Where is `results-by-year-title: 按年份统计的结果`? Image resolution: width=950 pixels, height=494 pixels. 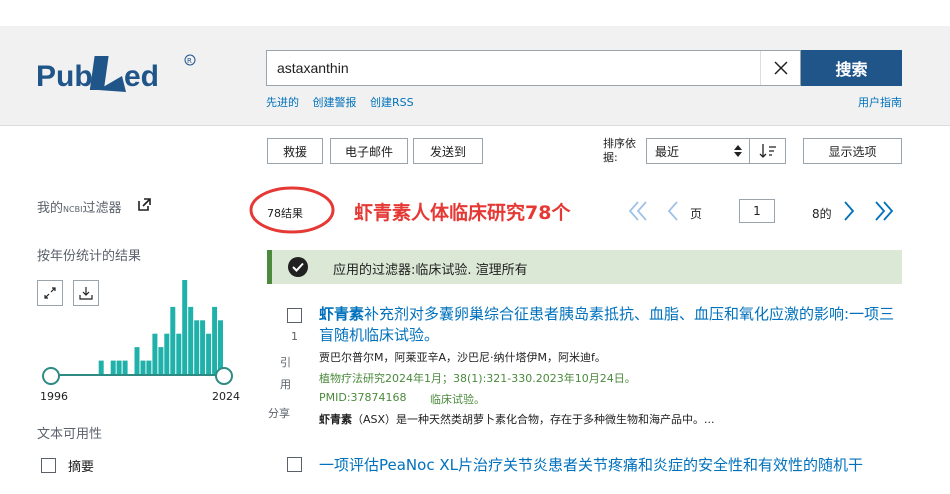 results-by-year-title: 按年份统计的结果 is located at coordinates (89, 256).